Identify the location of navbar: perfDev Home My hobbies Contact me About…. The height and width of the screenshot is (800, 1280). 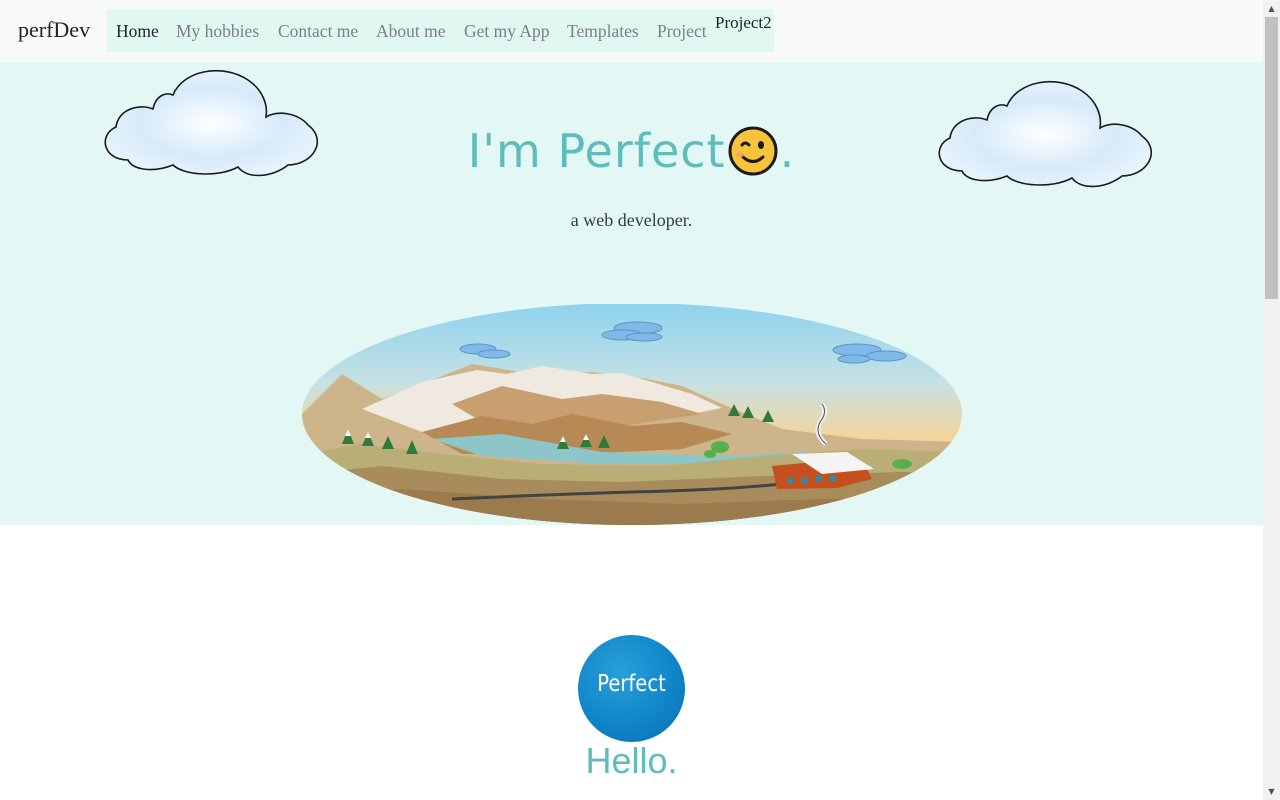
(631, 31).